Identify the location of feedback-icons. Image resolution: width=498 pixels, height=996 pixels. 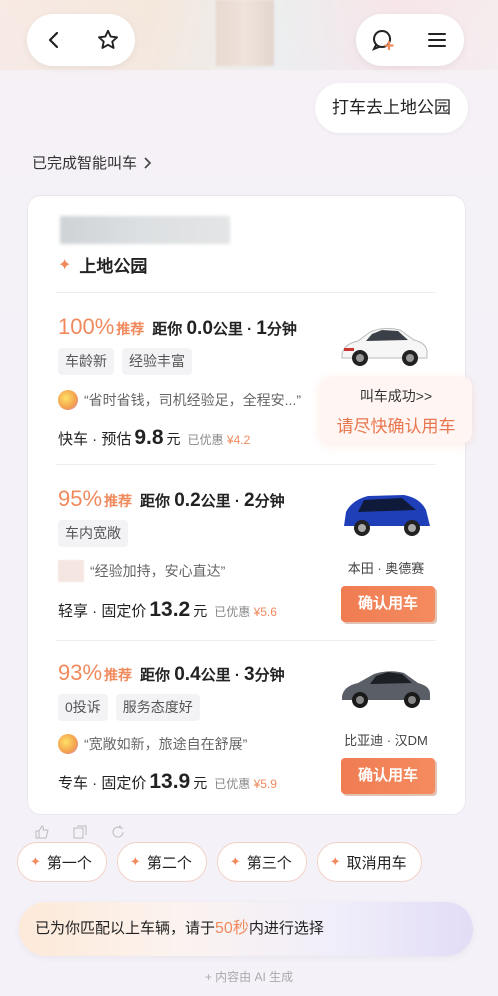
(80, 832).